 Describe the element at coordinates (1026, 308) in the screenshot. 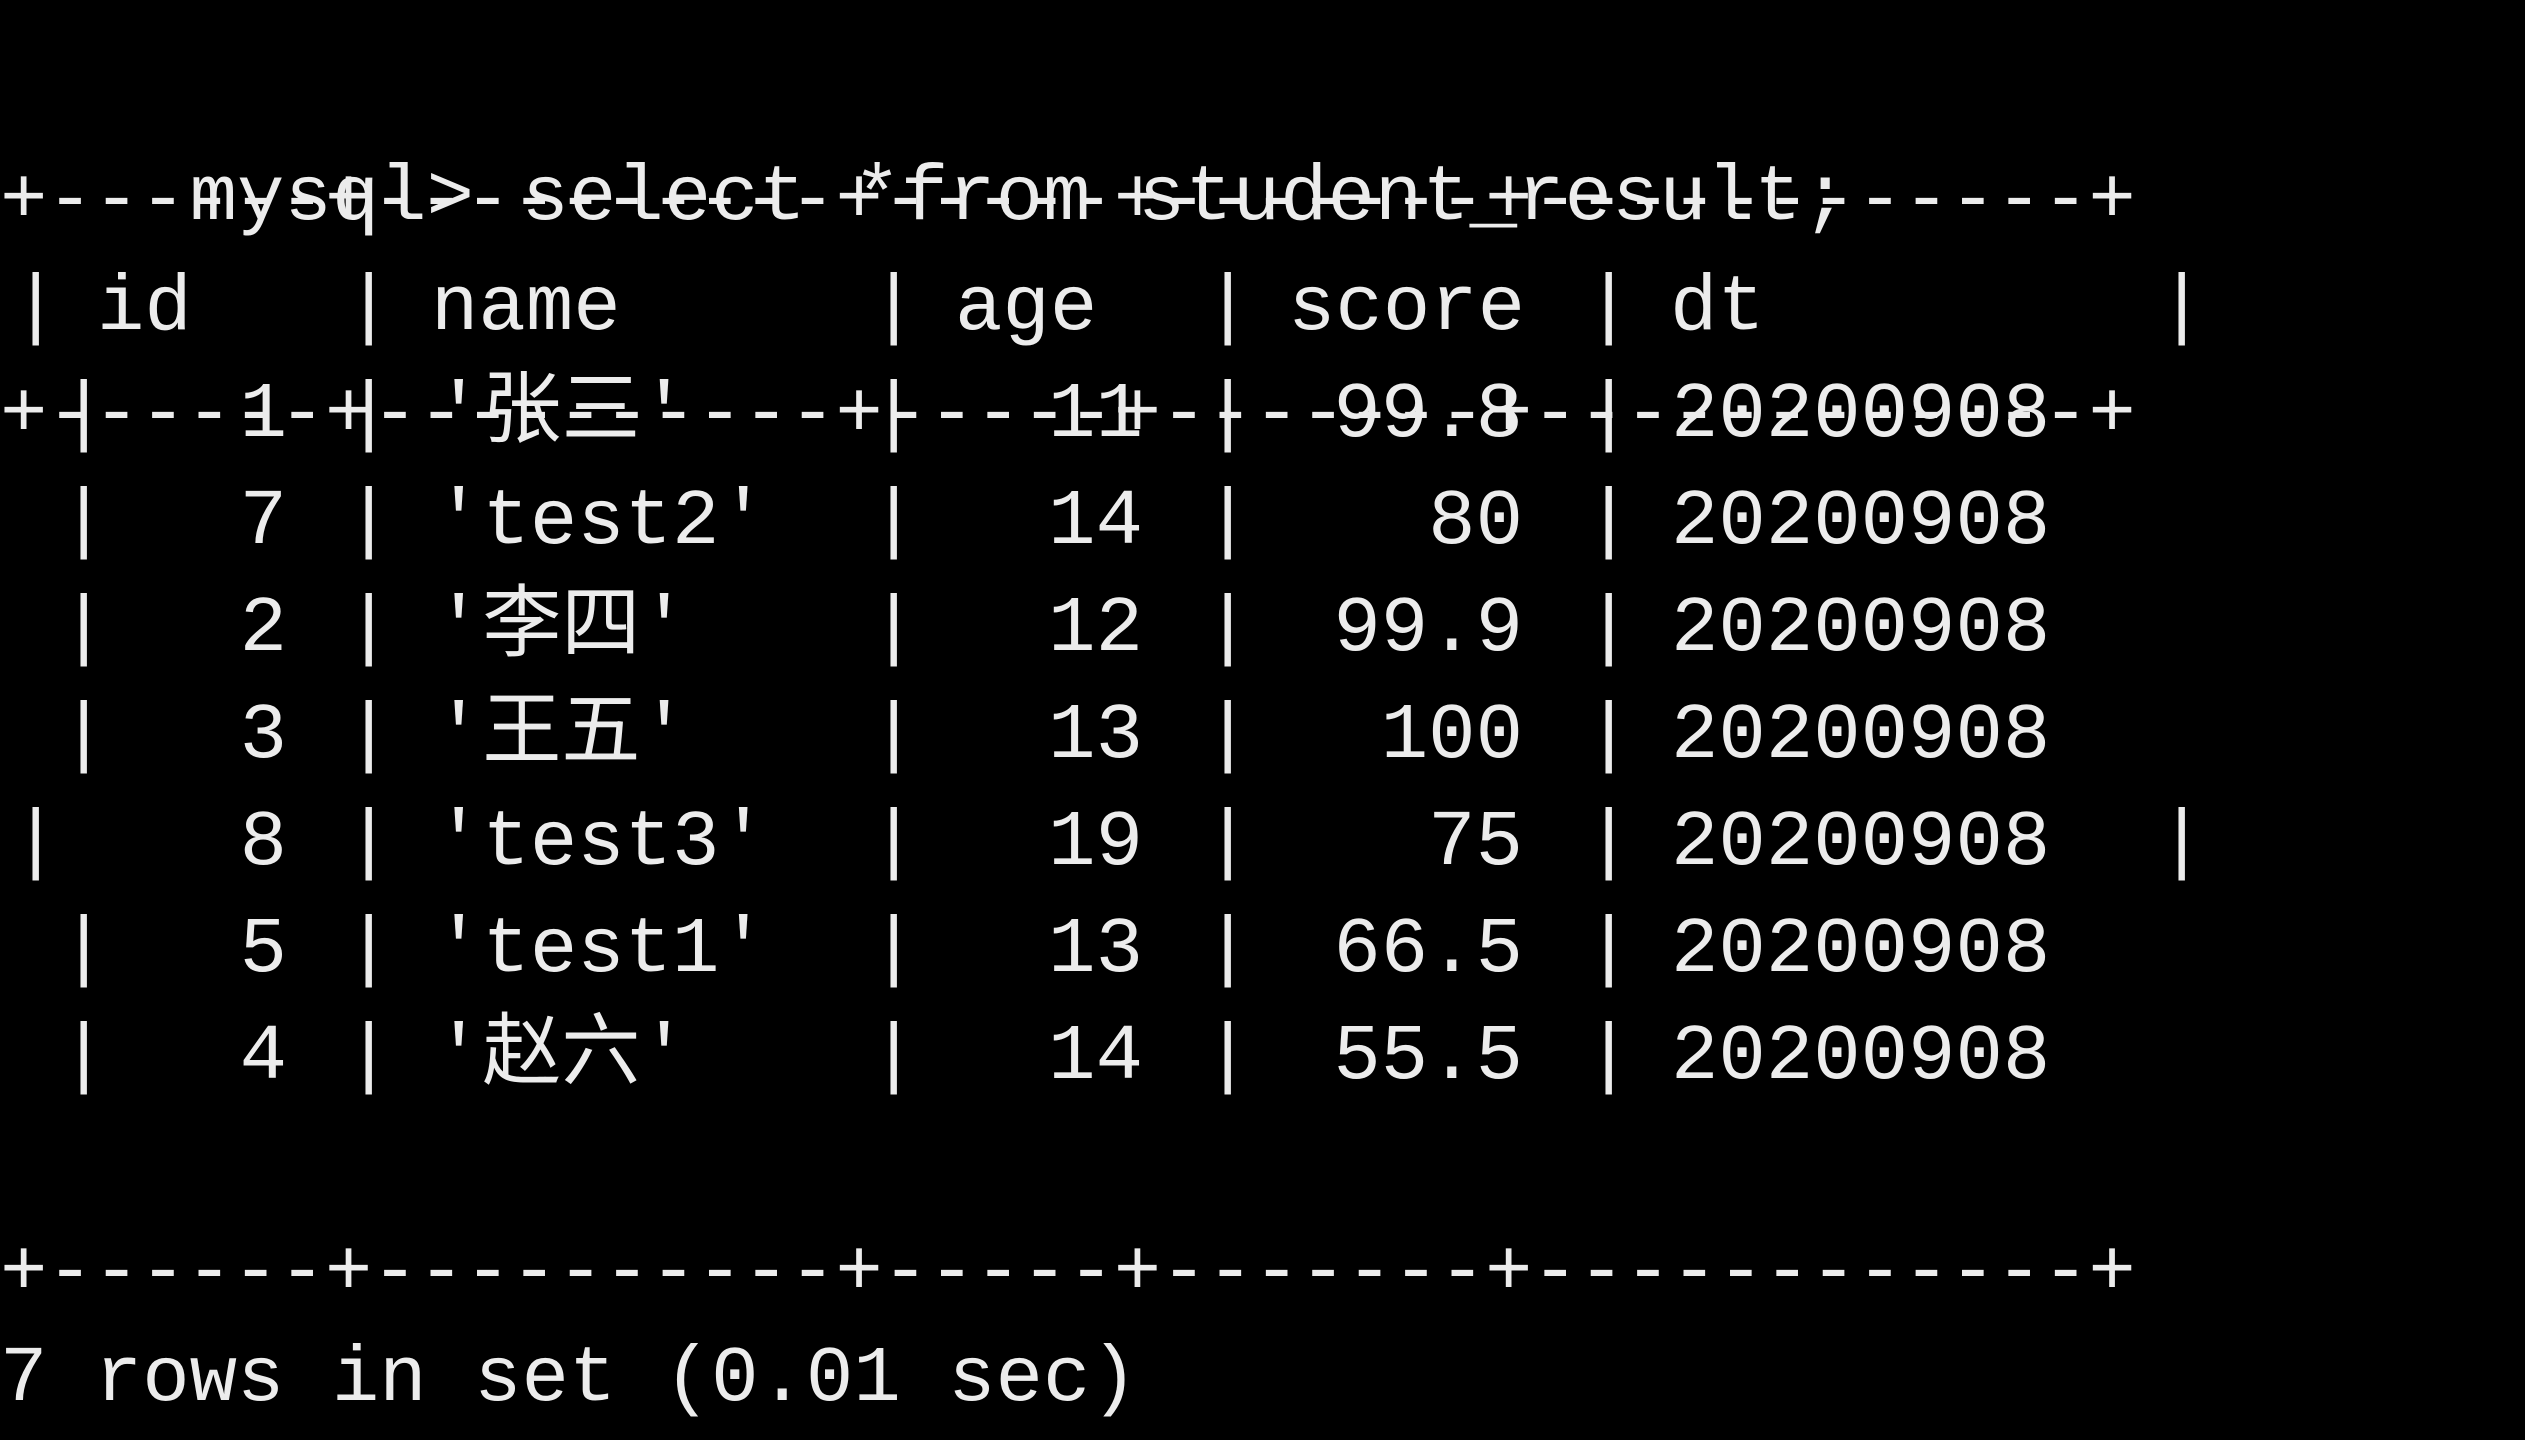

I see `column-header-age: age` at that location.